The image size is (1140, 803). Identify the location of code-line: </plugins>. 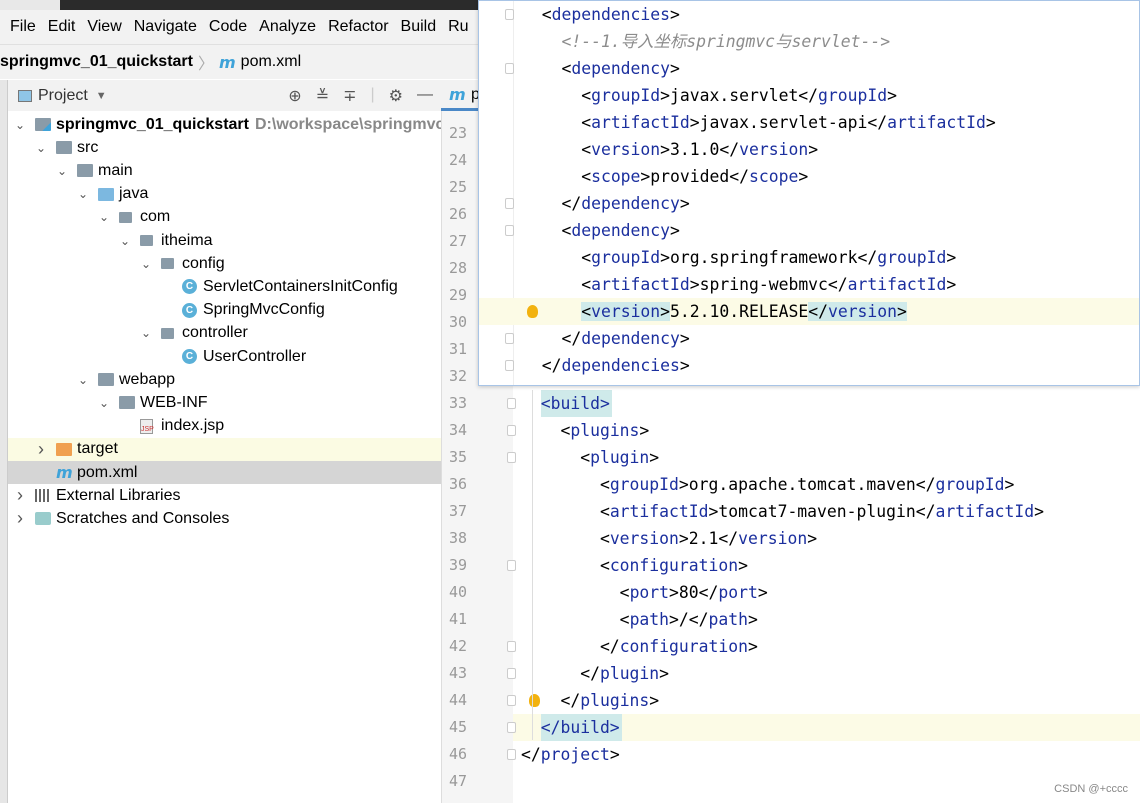
(590, 700).